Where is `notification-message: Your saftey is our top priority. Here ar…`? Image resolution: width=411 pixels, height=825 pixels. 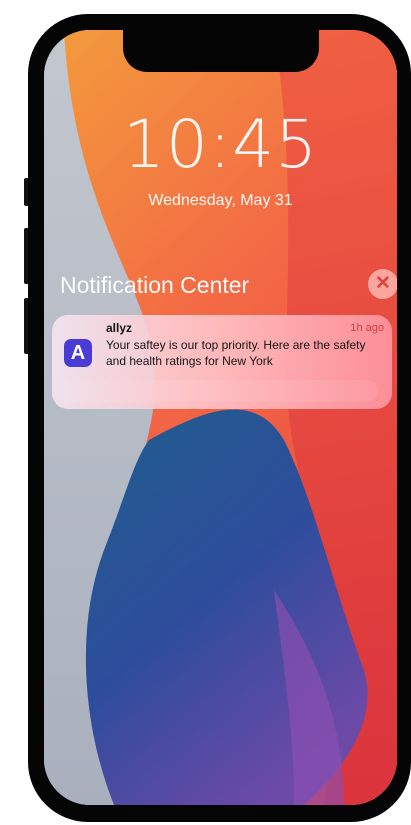
notification-message: Your saftey is our top priority. Here ar… is located at coordinates (236, 353).